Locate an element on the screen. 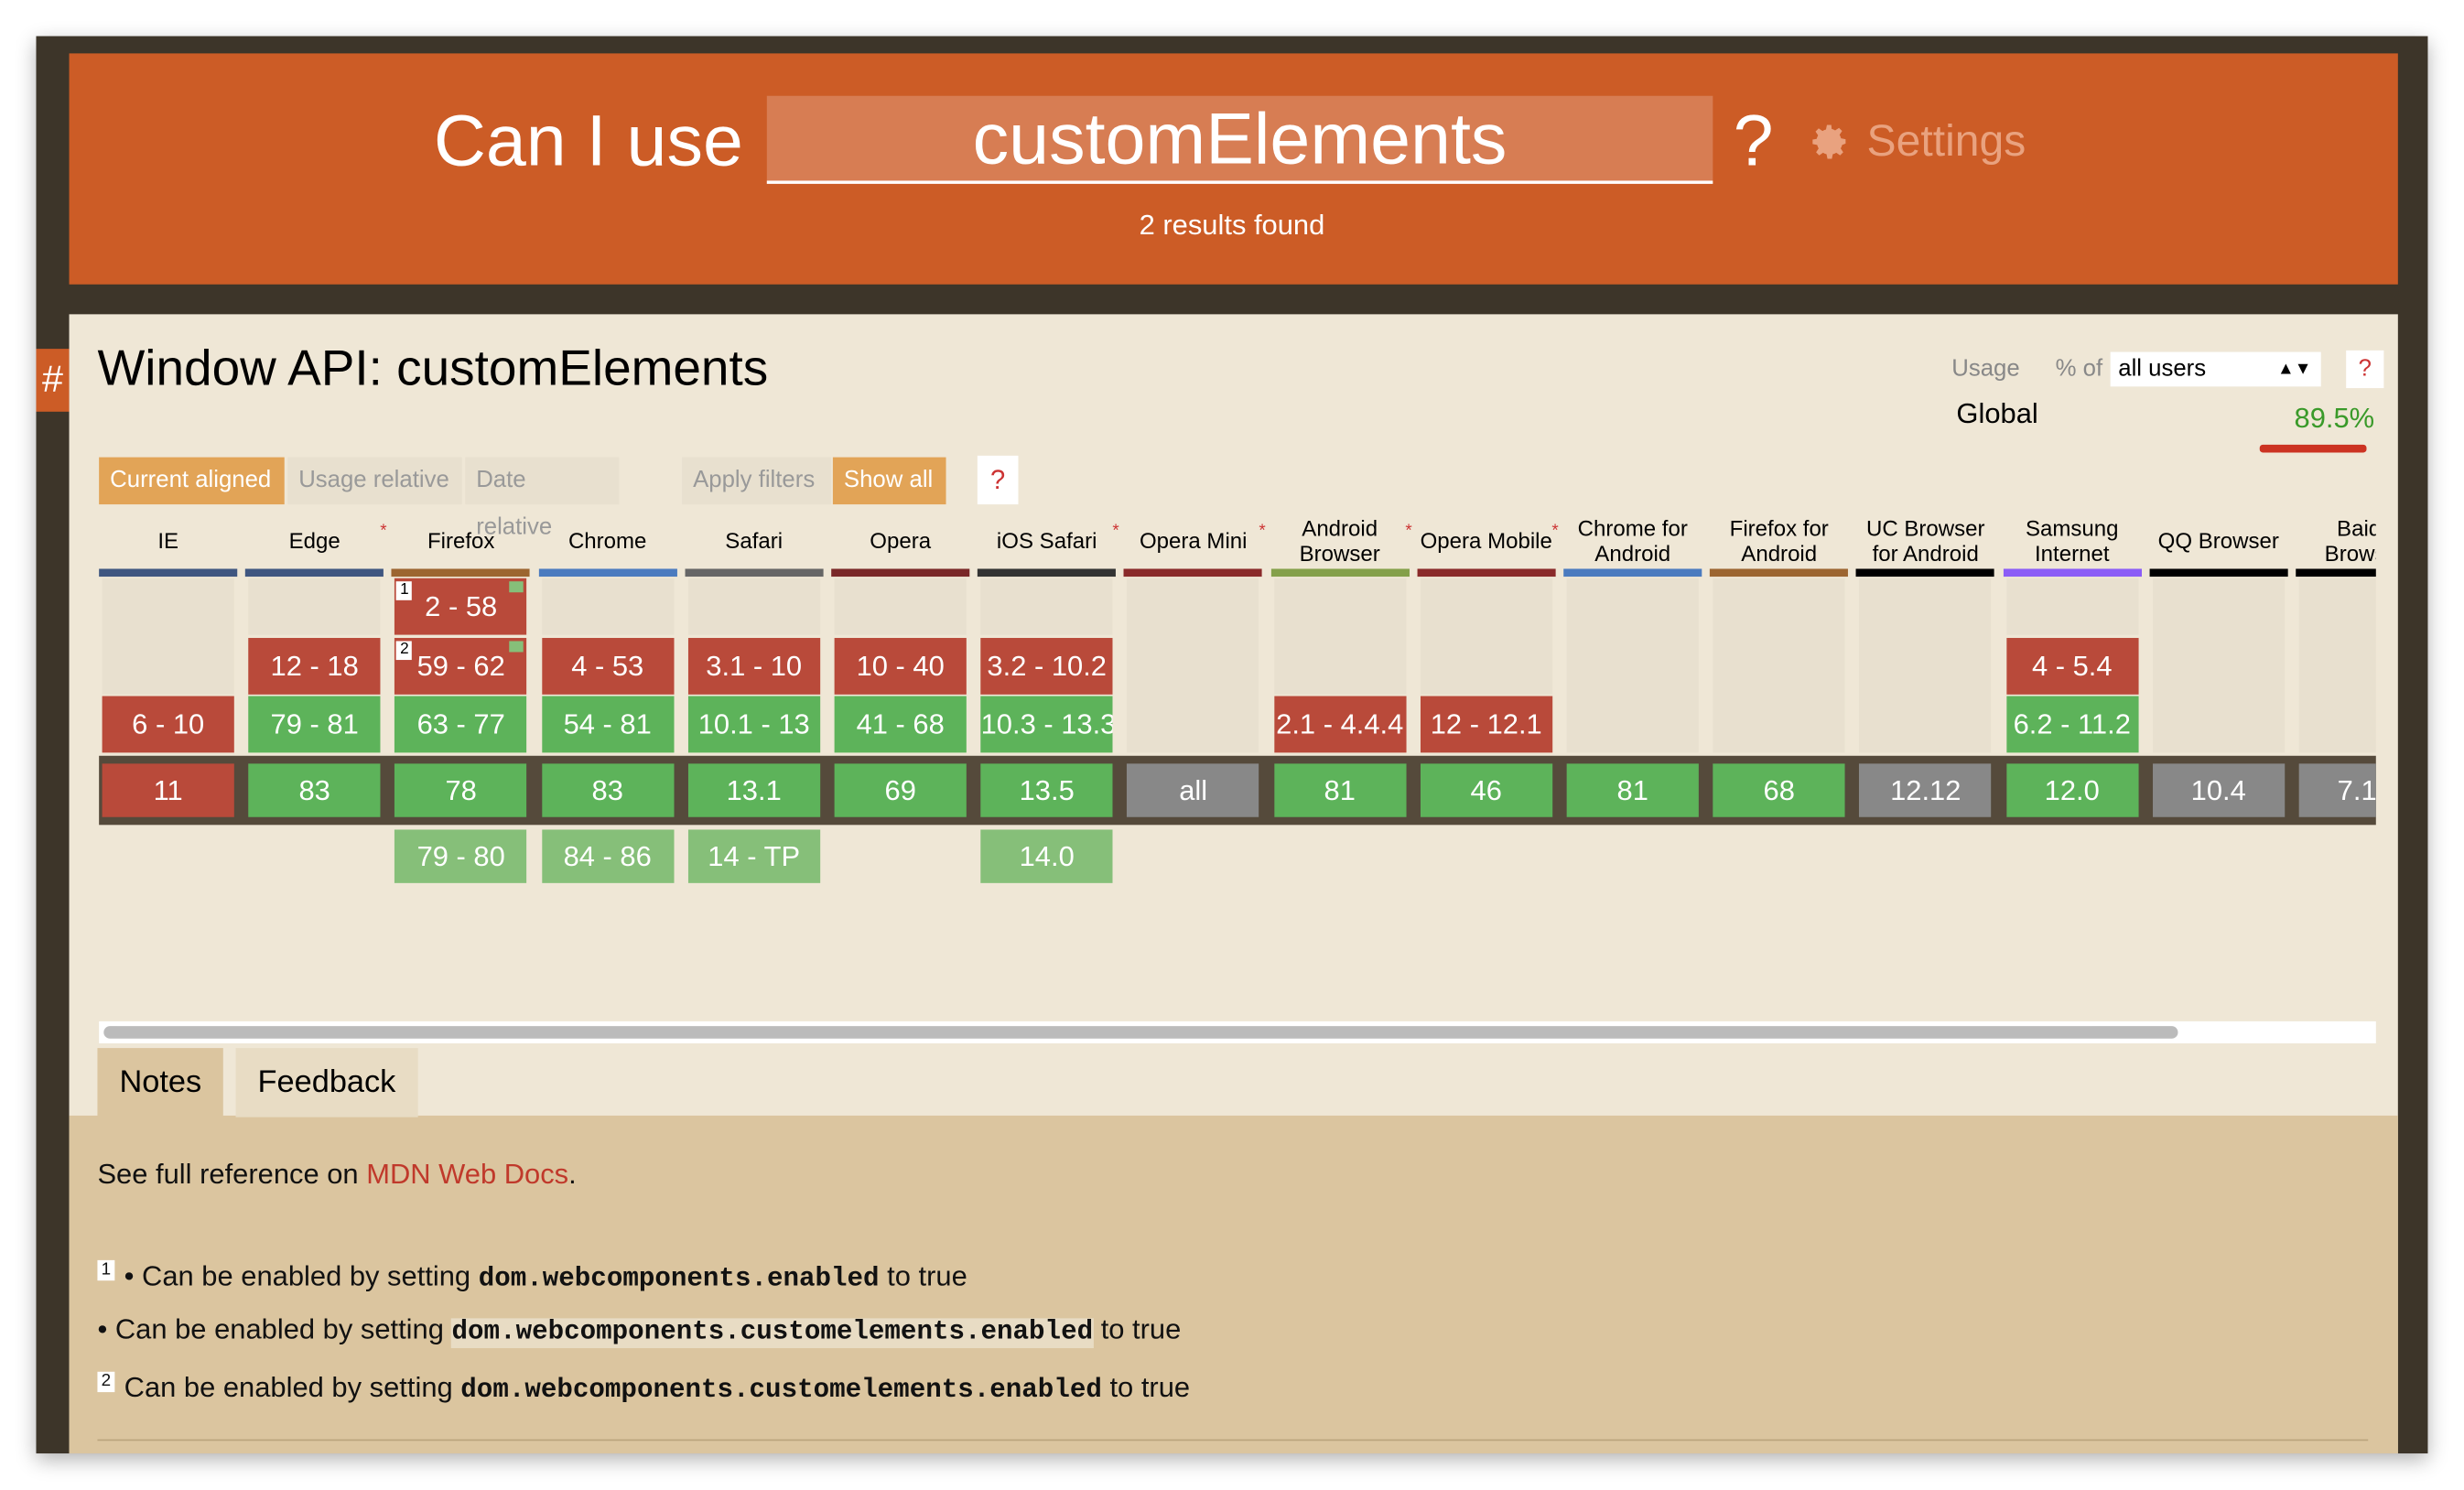 The image size is (2464, 1490). current-version-cell: 12.0 is located at coordinates (2071, 790).